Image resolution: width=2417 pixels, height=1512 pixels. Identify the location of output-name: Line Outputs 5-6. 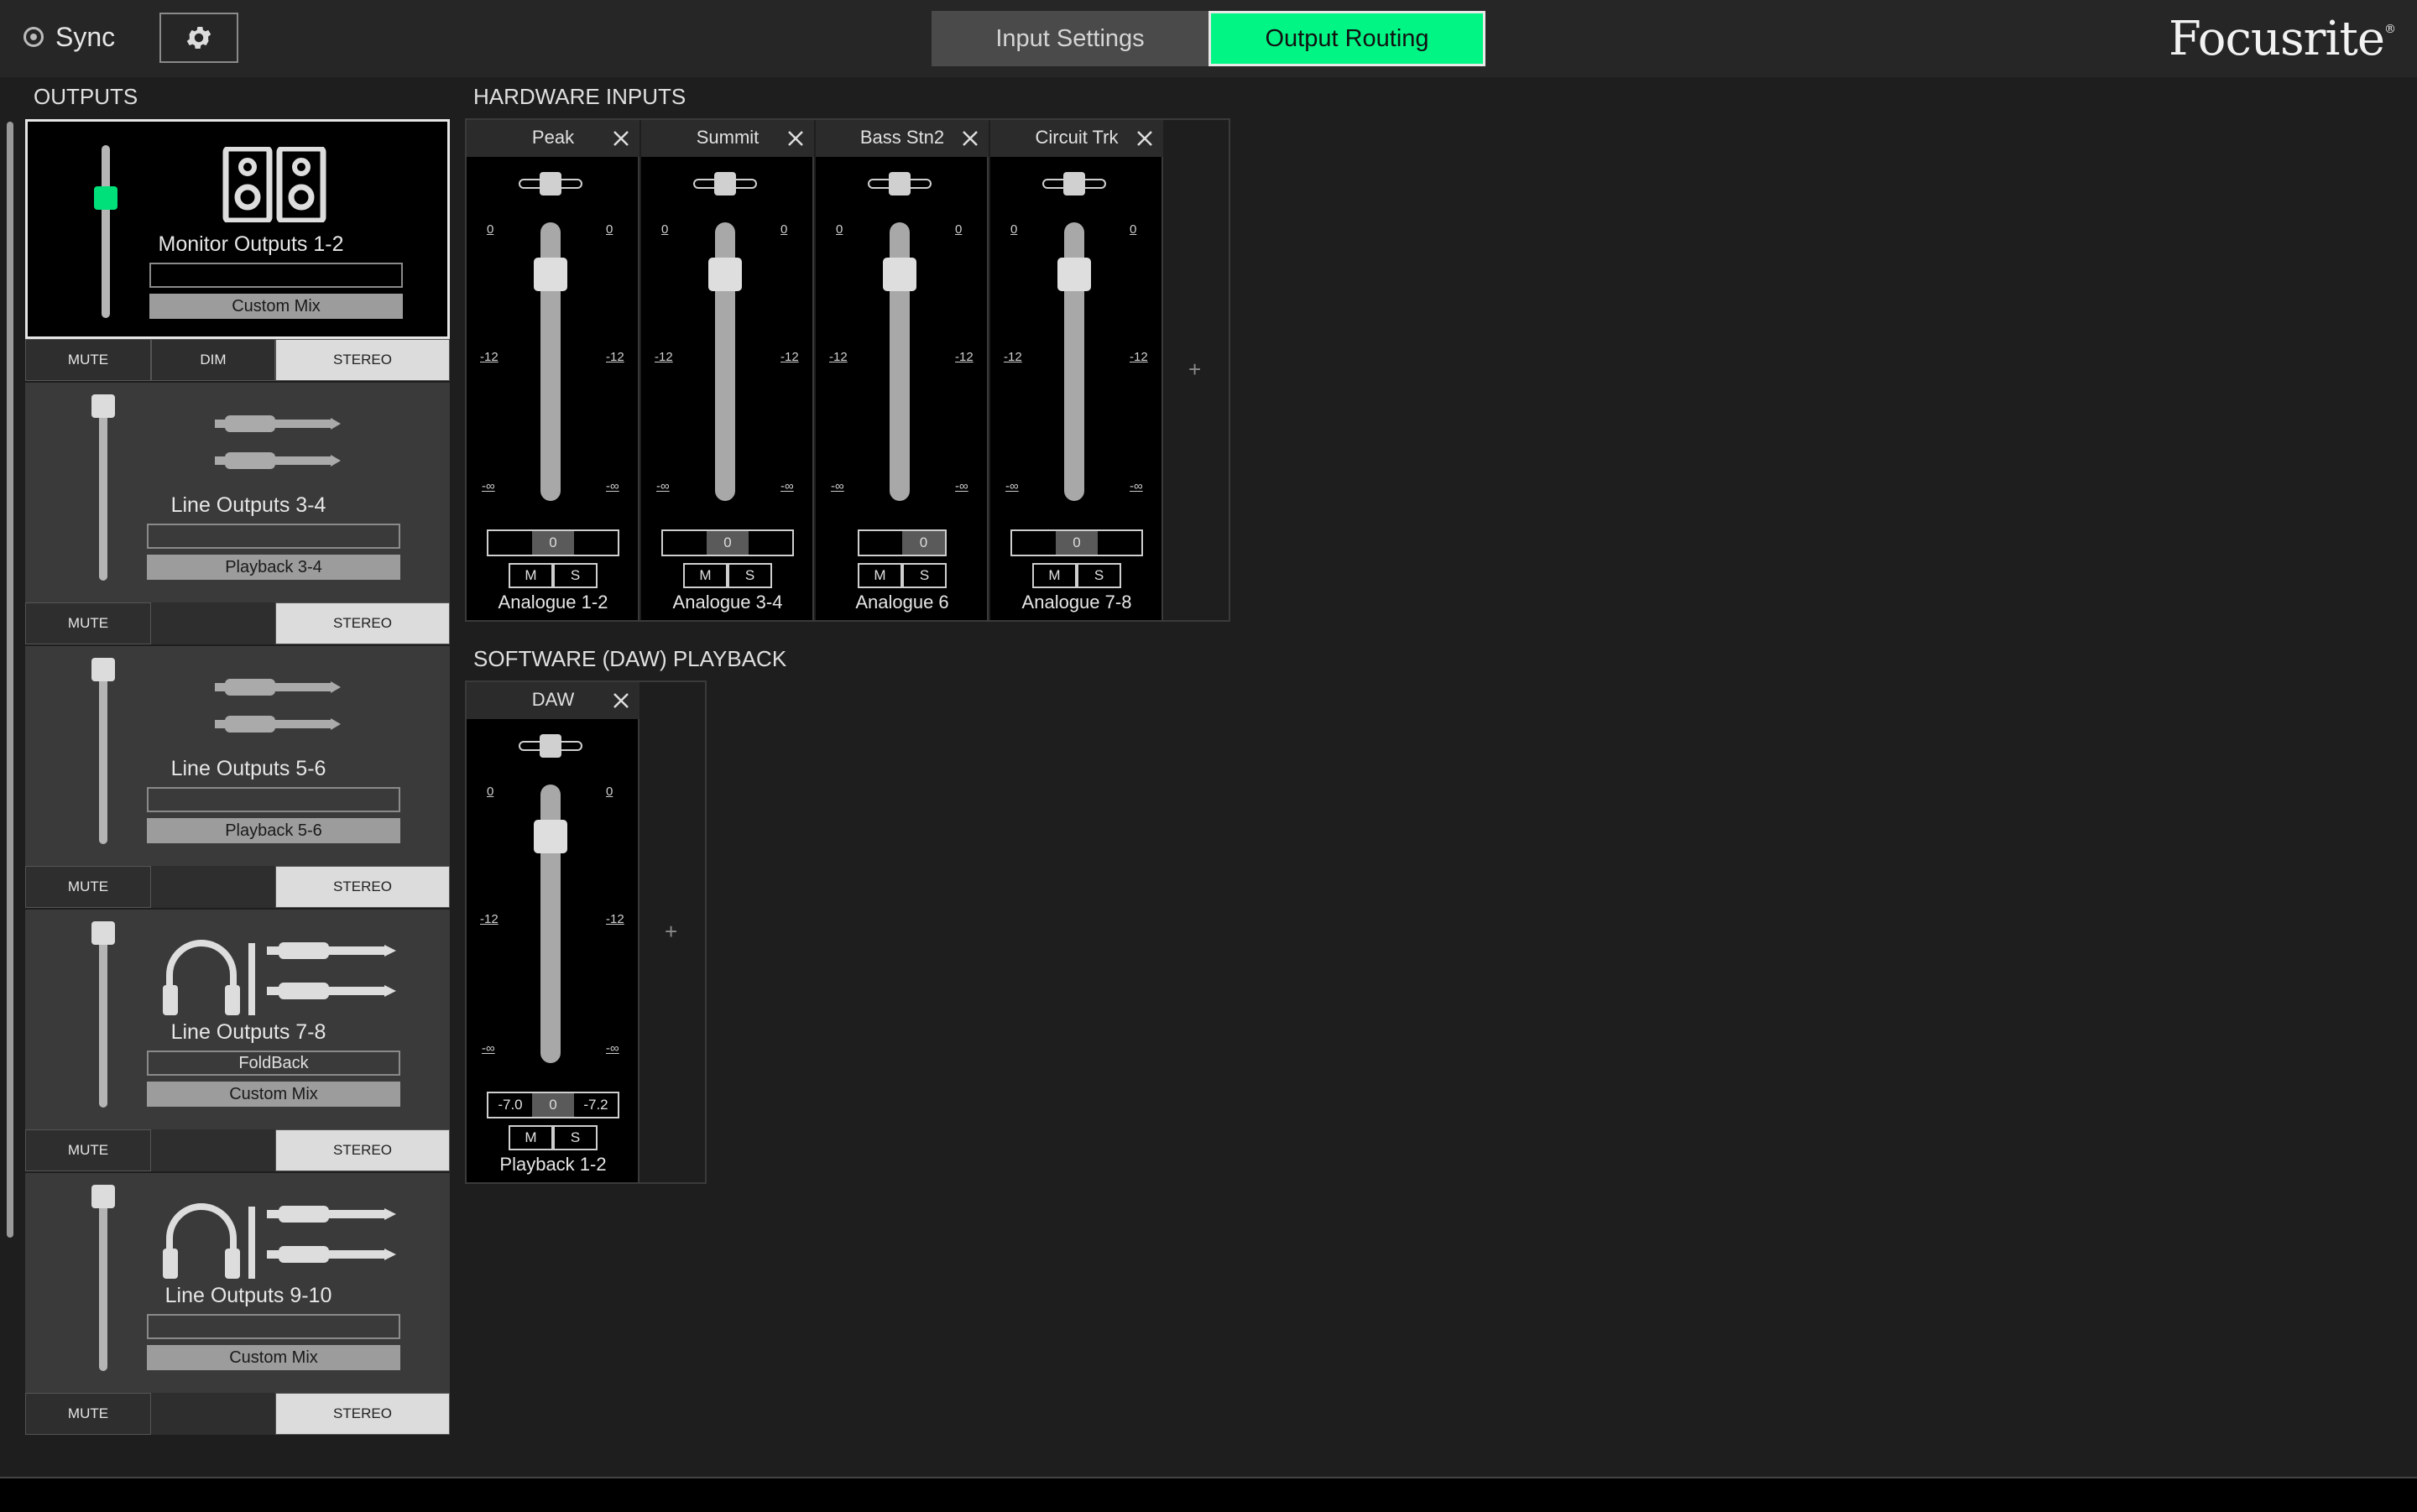
(248, 768).